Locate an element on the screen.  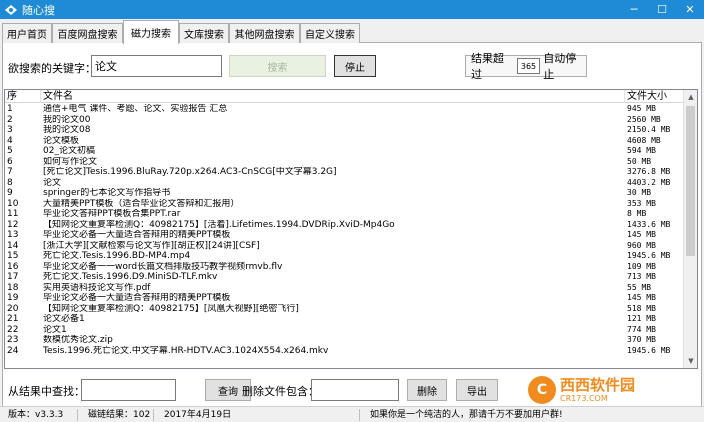
tab-baidu-search: 百度网盘搜索 is located at coordinates (87, 33).